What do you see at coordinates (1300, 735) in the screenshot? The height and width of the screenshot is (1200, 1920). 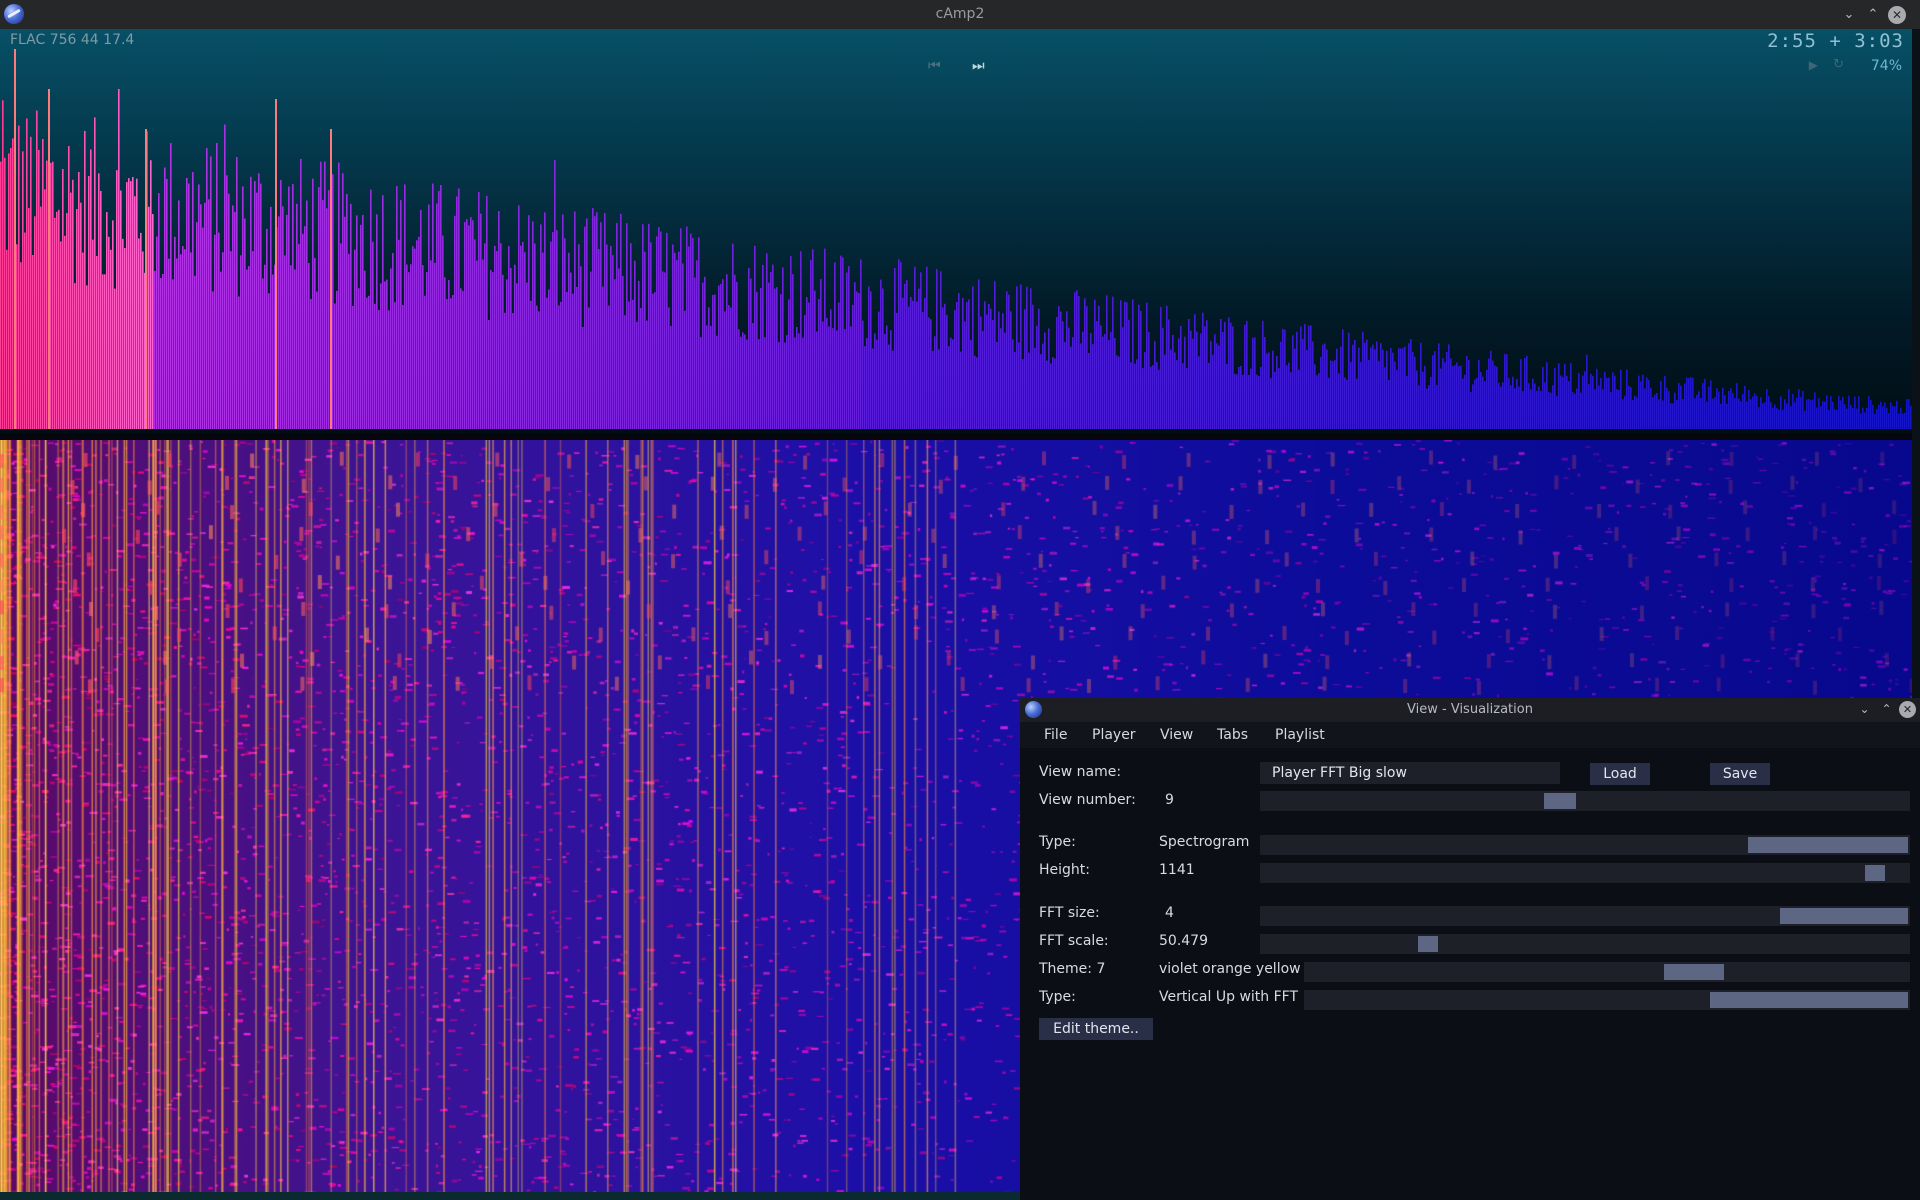 I see `menu-playlist: Playlist` at bounding box center [1300, 735].